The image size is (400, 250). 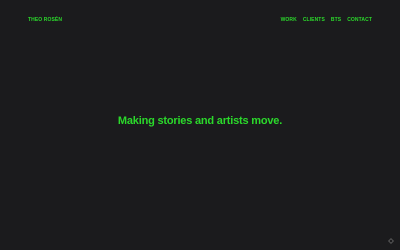 What do you see at coordinates (314, 20) in the screenshot?
I see `nav-link-clients: CLIENTS` at bounding box center [314, 20].